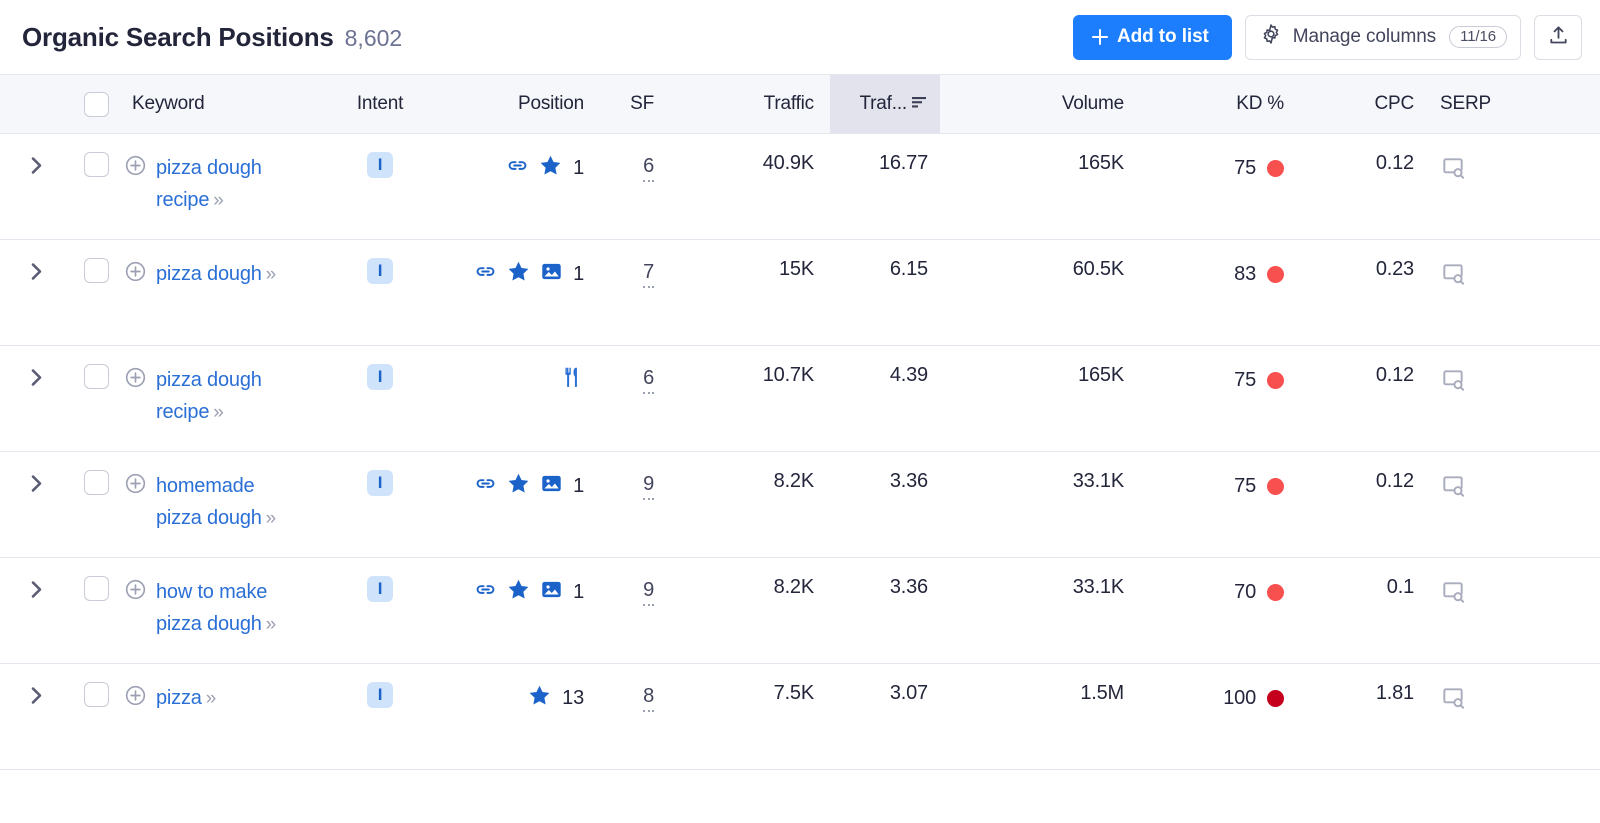 The height and width of the screenshot is (823, 1600). What do you see at coordinates (1382, 37) in the screenshot?
I see `manage-columns-button: Manage columns 11/16` at bounding box center [1382, 37].